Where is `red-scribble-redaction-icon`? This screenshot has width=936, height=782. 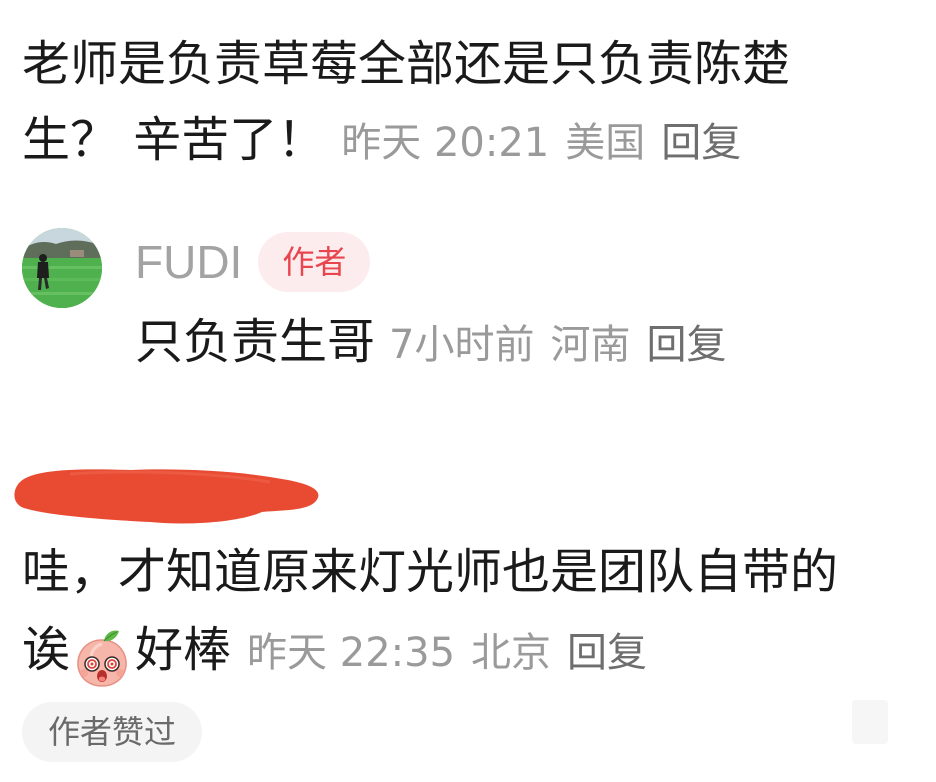
red-scribble-redaction-icon is located at coordinates (166, 496).